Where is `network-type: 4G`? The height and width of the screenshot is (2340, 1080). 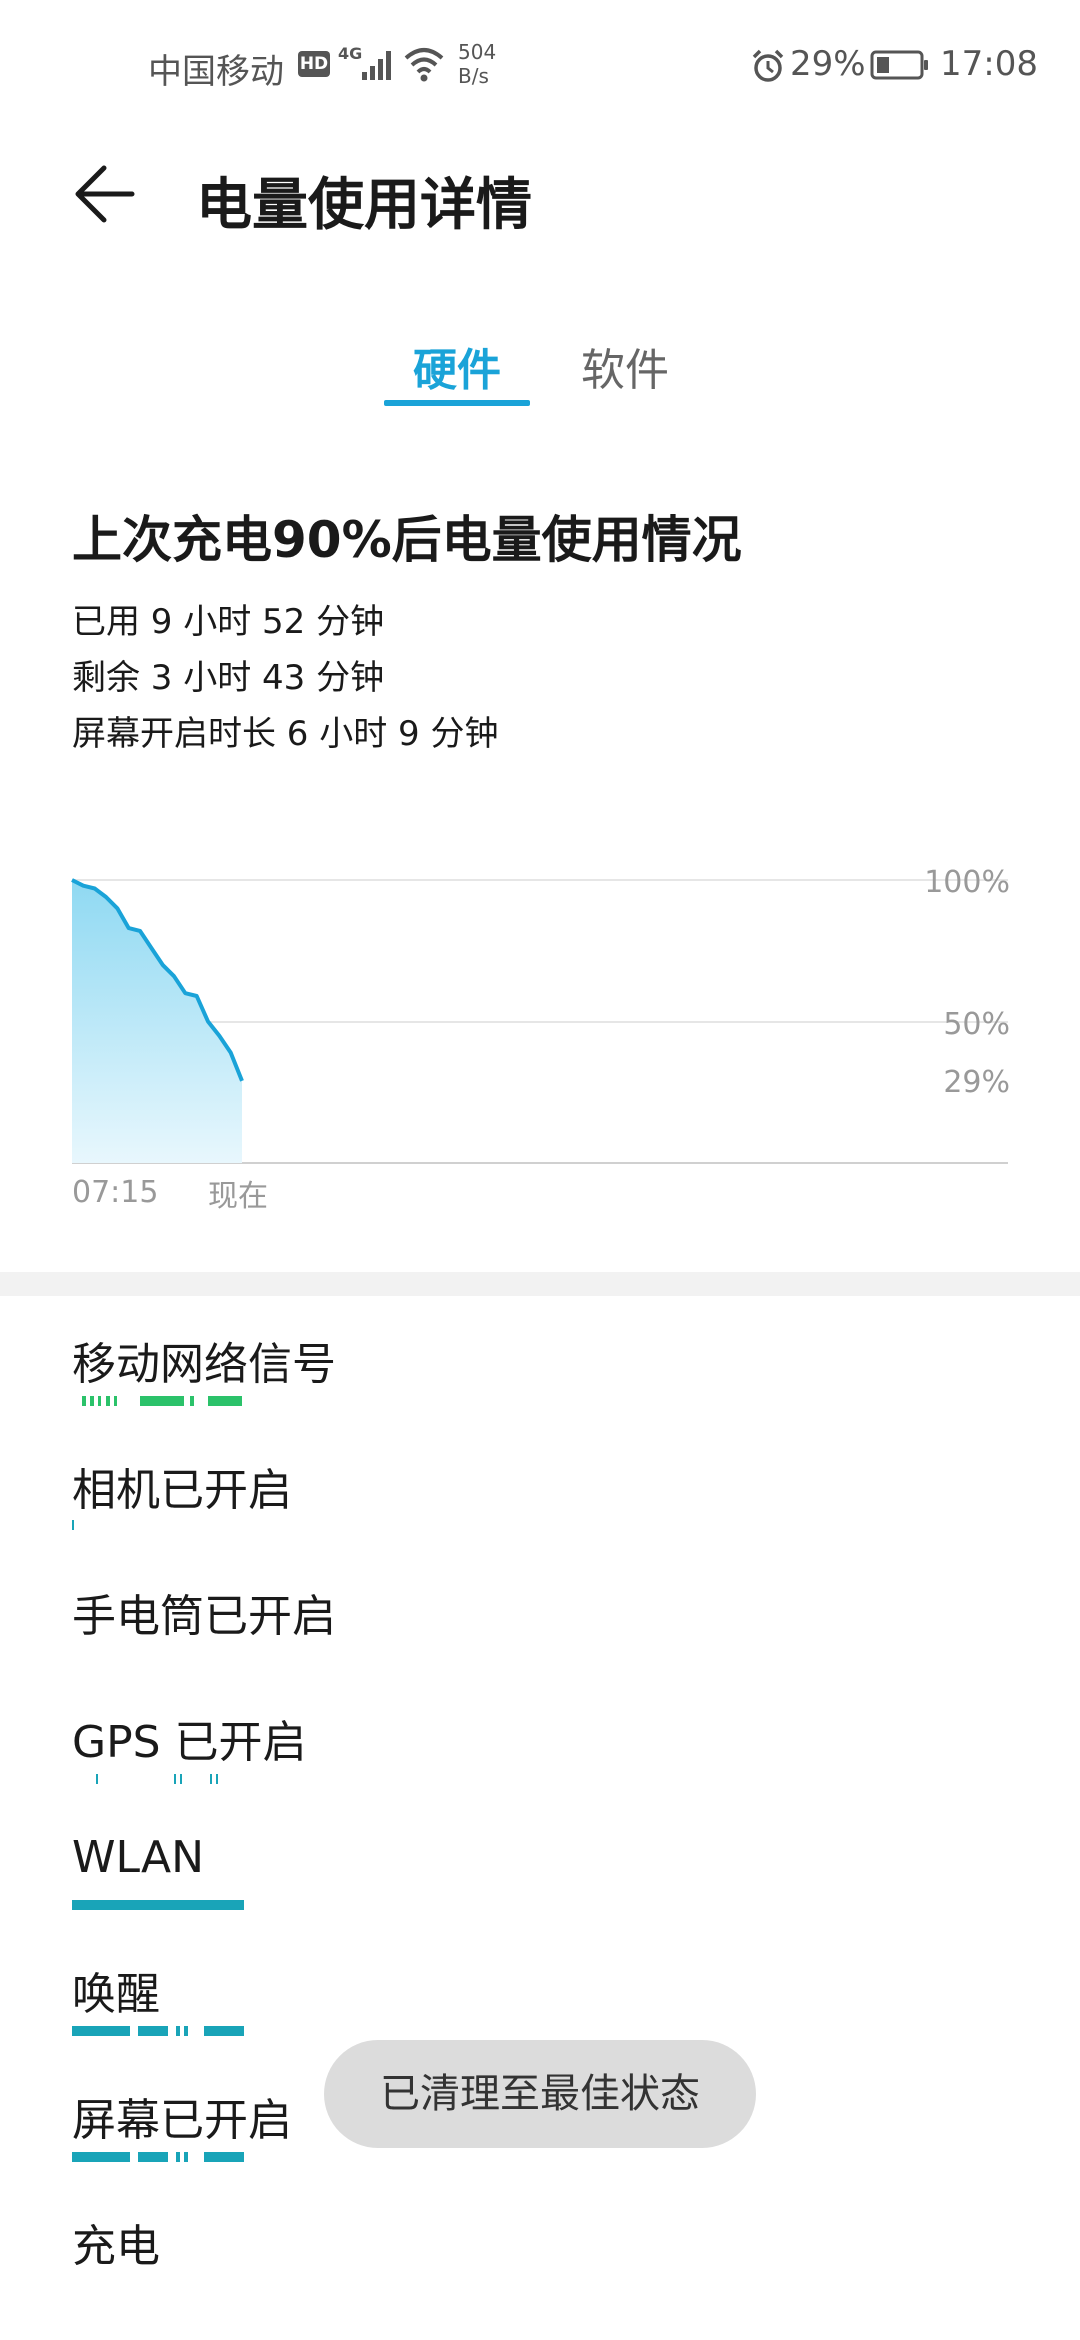 network-type: 4G is located at coordinates (350, 53).